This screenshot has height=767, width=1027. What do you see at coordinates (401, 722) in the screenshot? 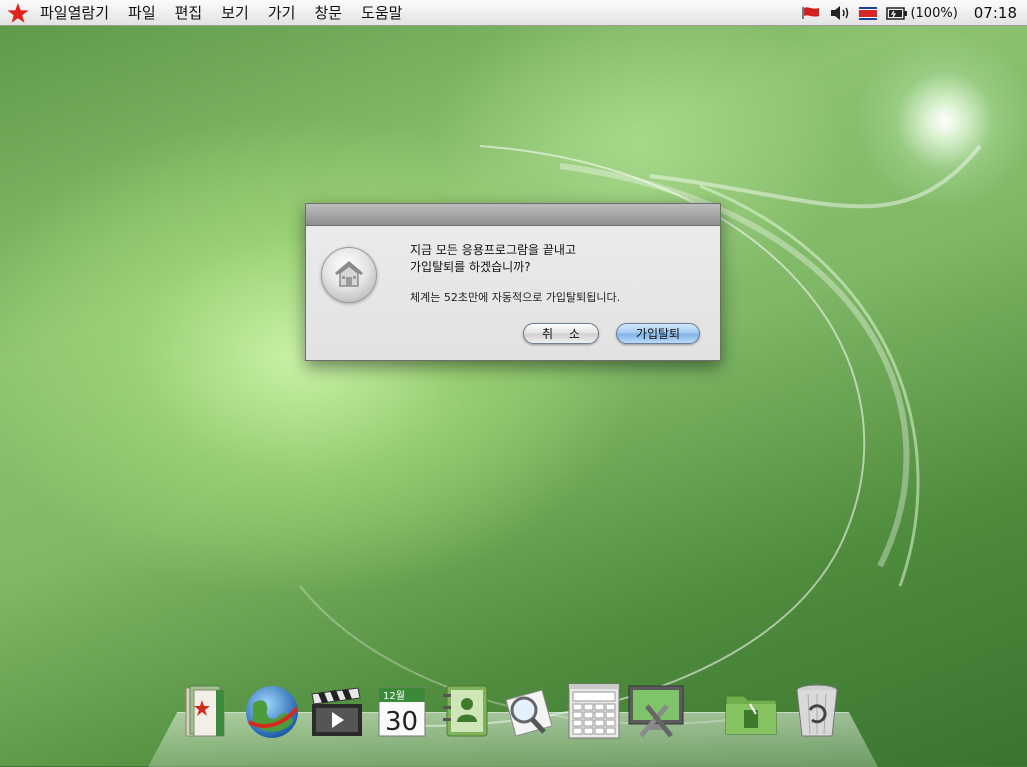
I see `calendar-day: 30` at bounding box center [401, 722].